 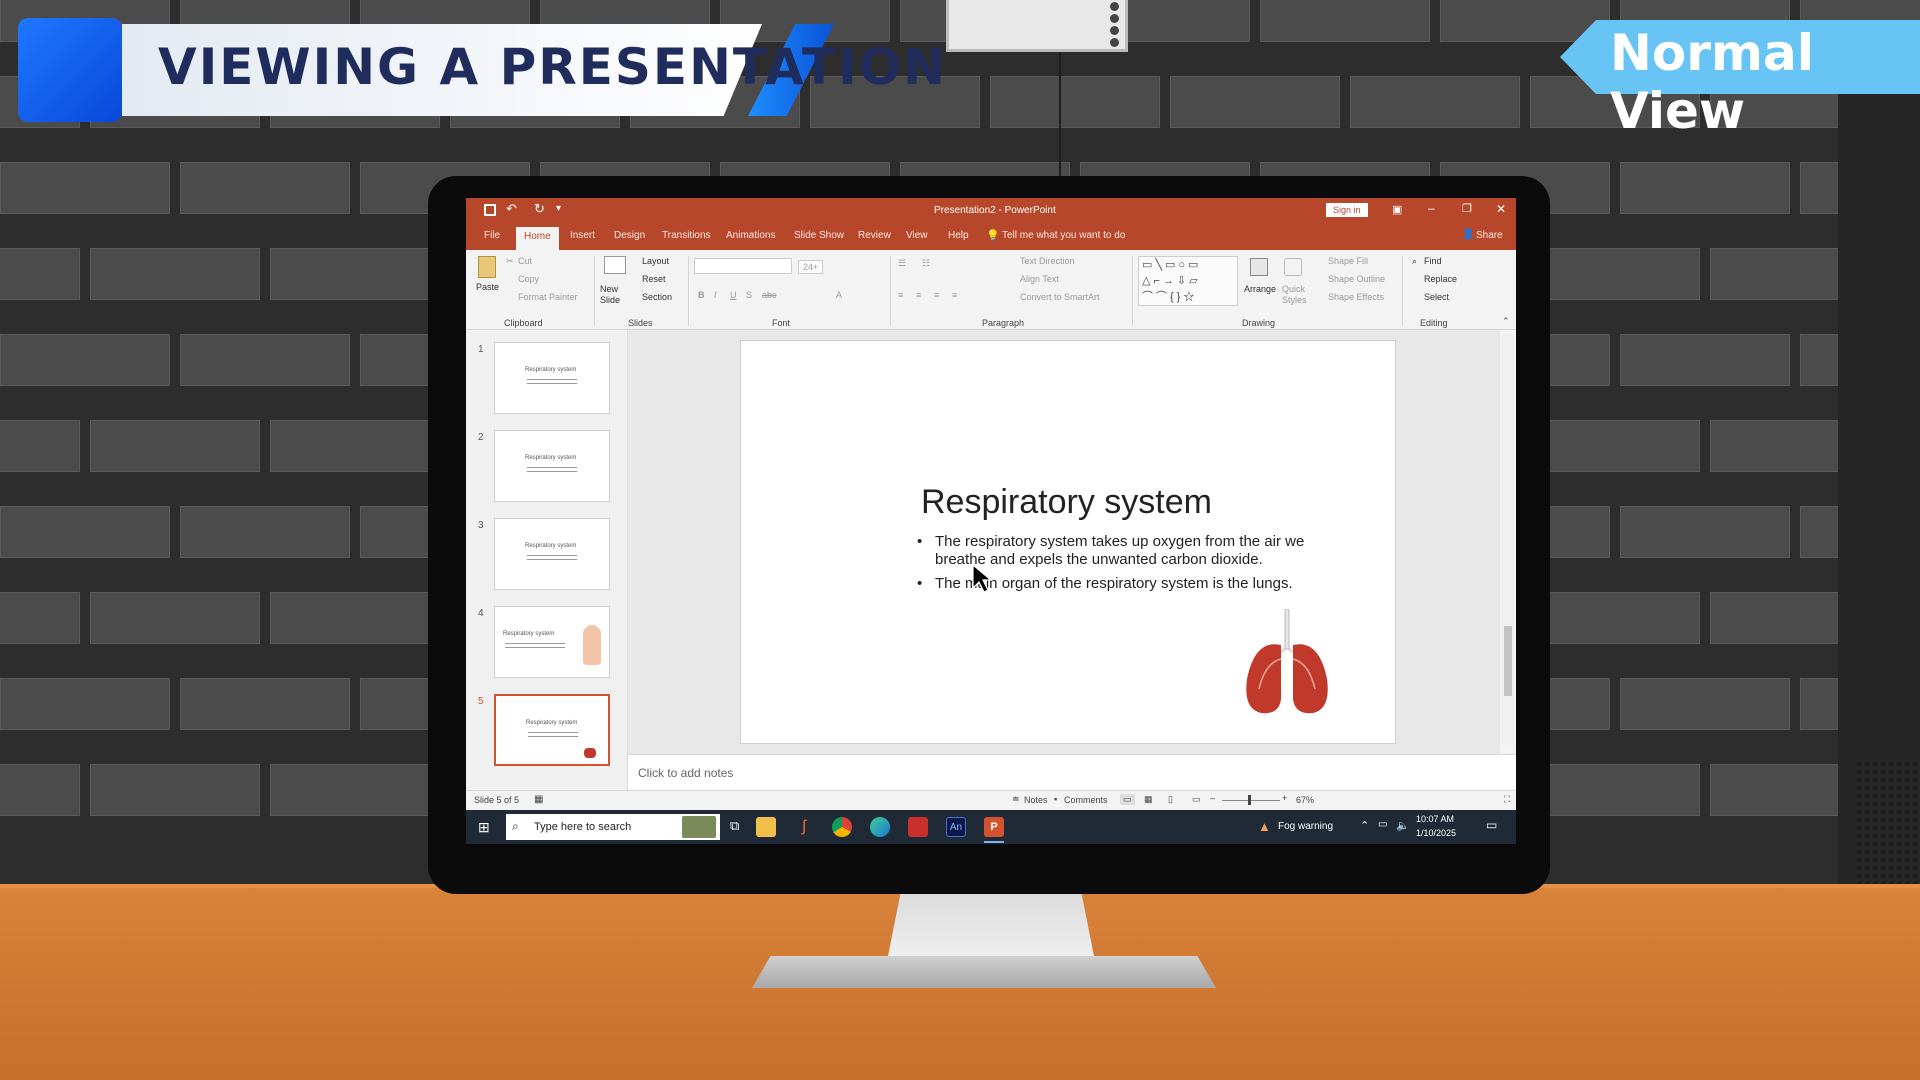 I want to click on new-slide-icon, so click(x=615, y=265).